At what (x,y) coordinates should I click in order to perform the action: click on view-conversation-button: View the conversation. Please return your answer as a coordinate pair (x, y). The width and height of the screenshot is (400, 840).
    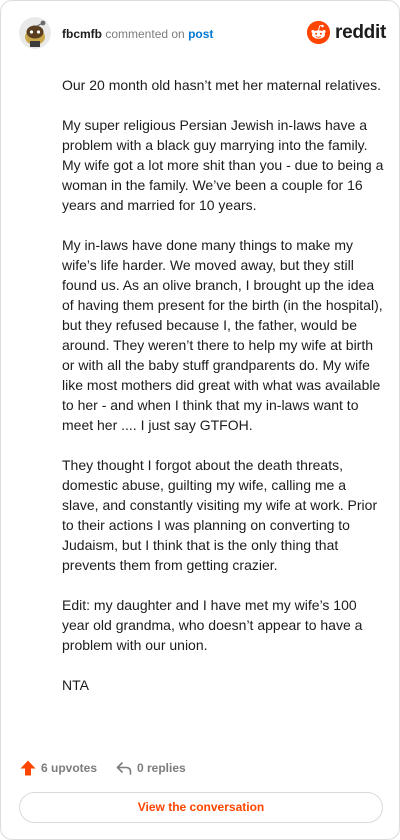
    Looking at the image, I should click on (201, 807).